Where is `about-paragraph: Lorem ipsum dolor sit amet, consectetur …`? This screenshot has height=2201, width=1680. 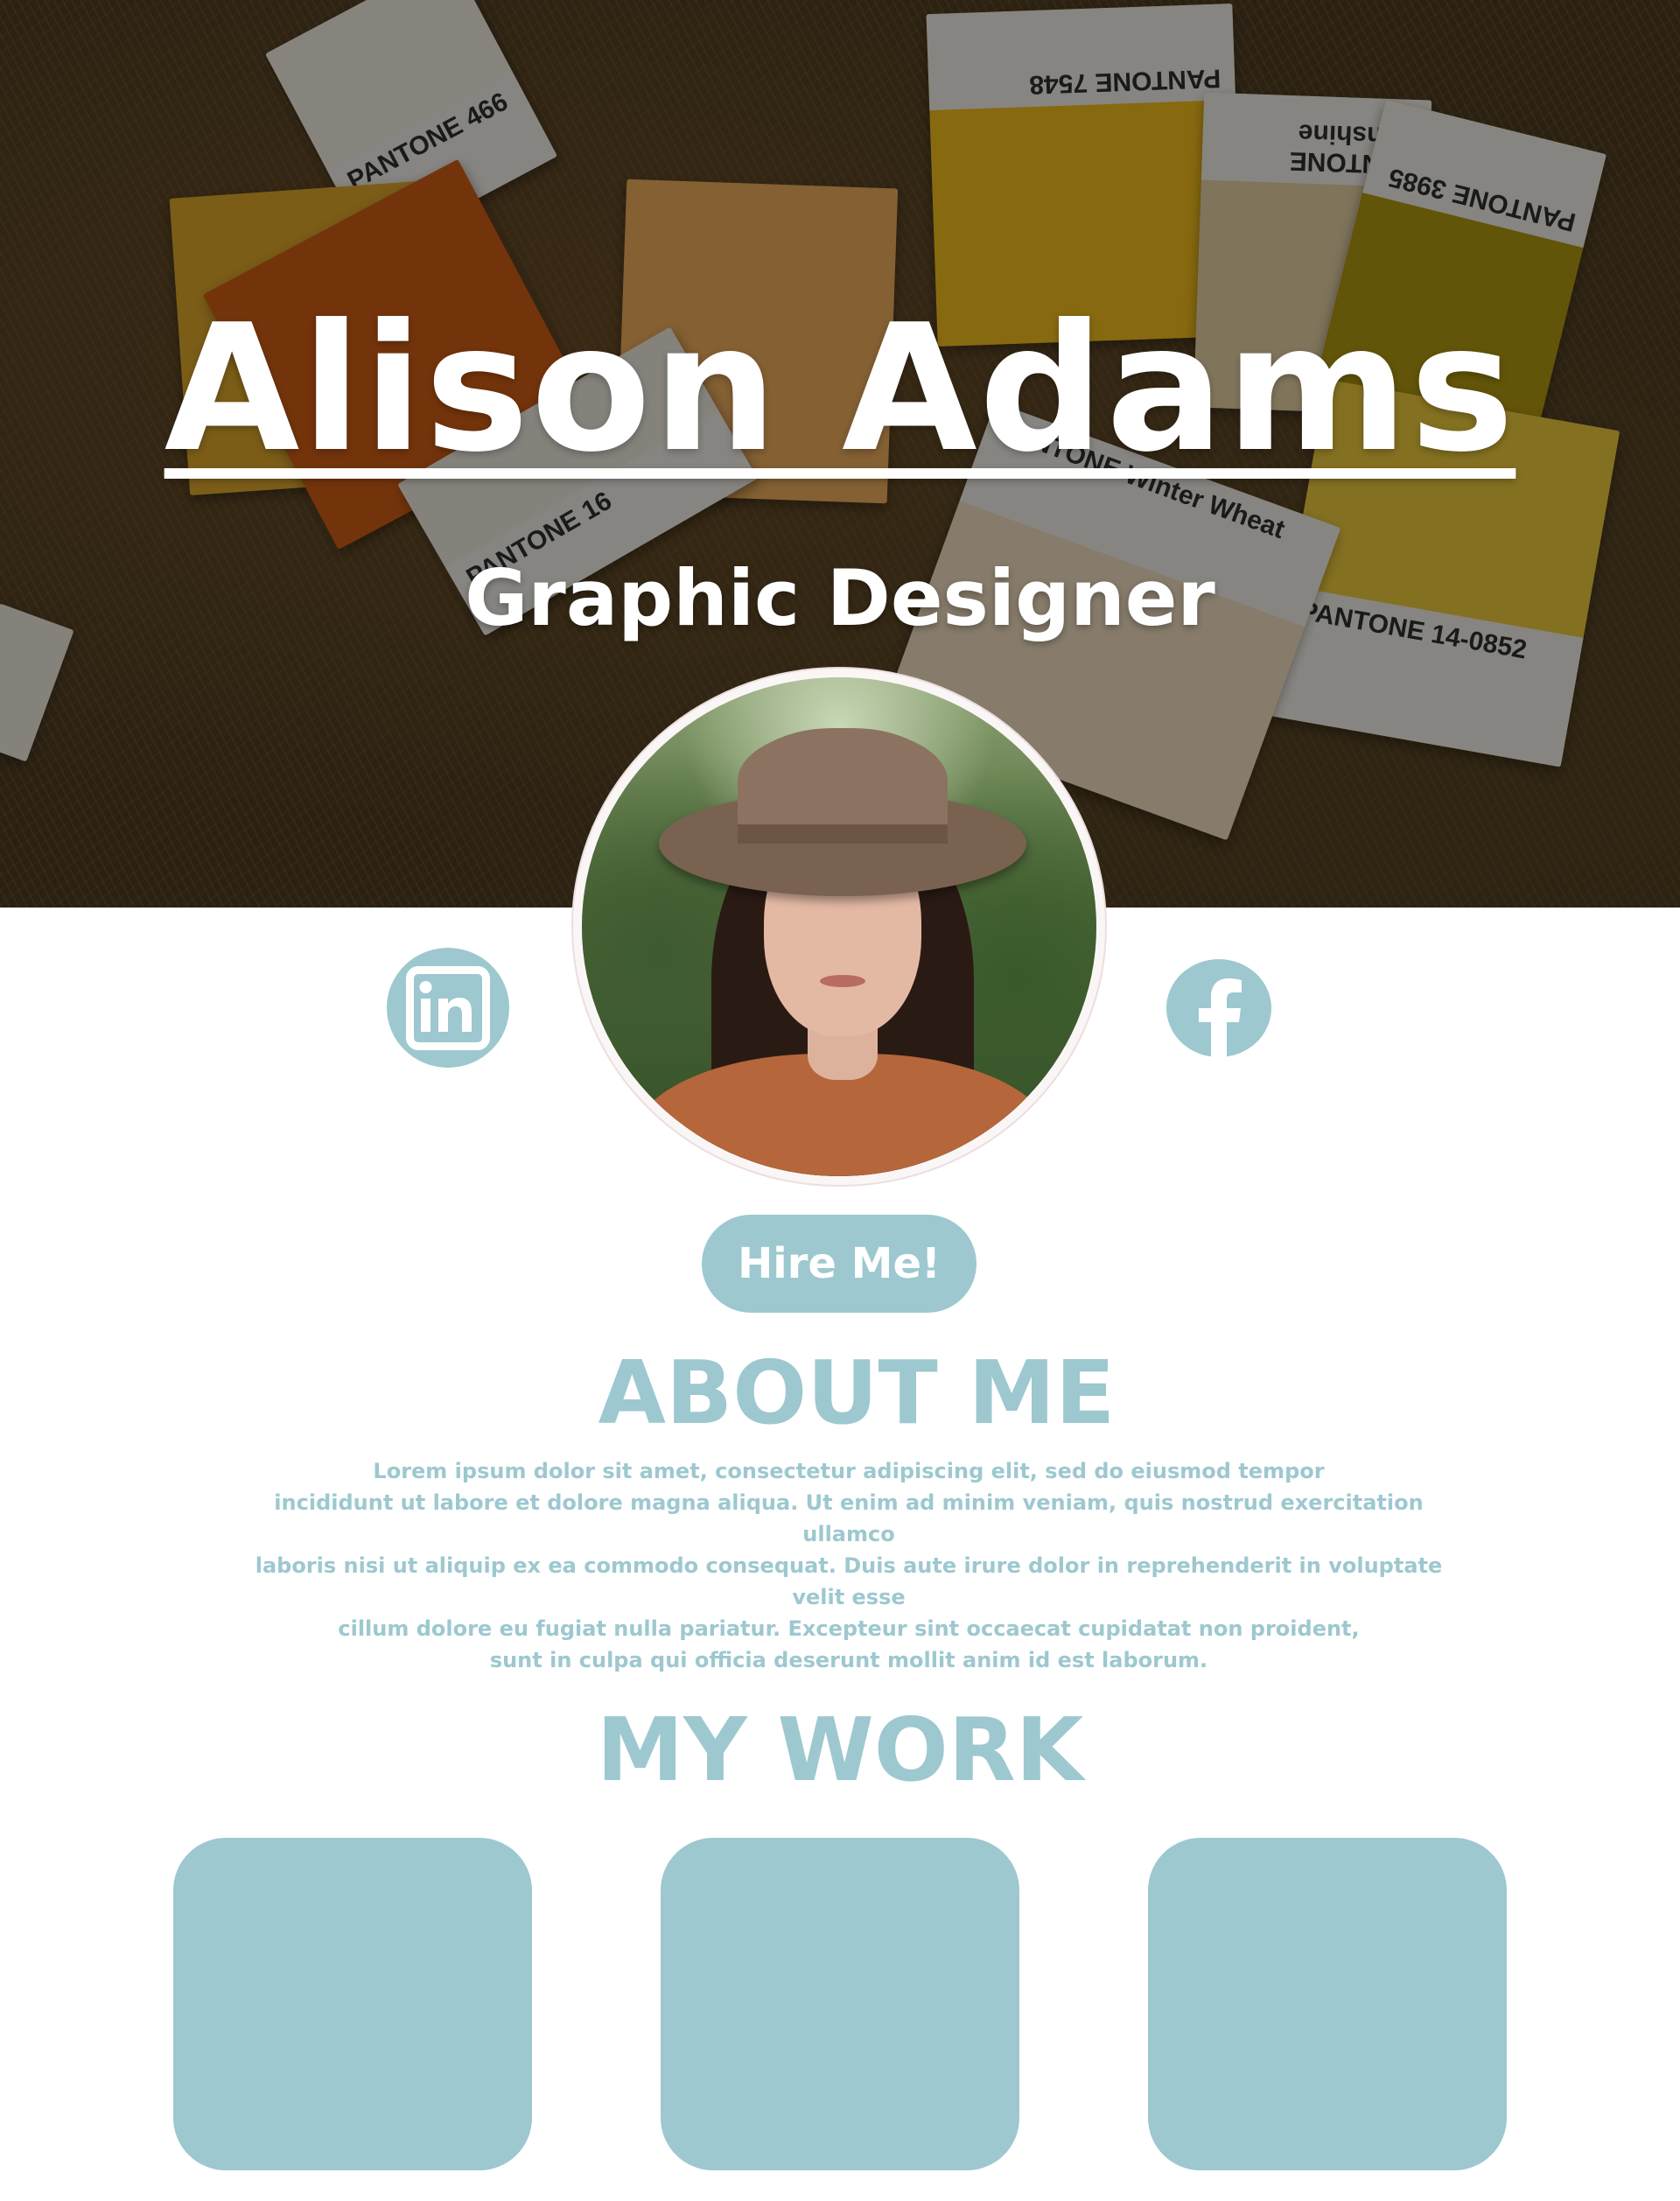
about-paragraph: Lorem ipsum dolor sit amet, consectetur … is located at coordinates (849, 1565).